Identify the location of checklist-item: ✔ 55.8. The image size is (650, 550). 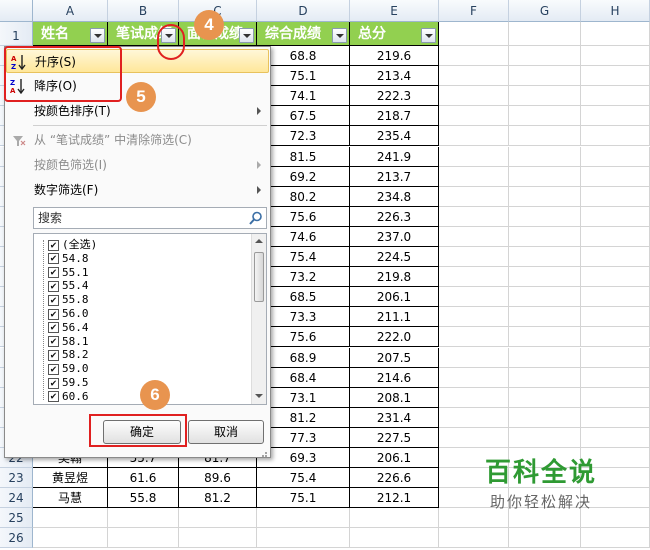
(68, 299).